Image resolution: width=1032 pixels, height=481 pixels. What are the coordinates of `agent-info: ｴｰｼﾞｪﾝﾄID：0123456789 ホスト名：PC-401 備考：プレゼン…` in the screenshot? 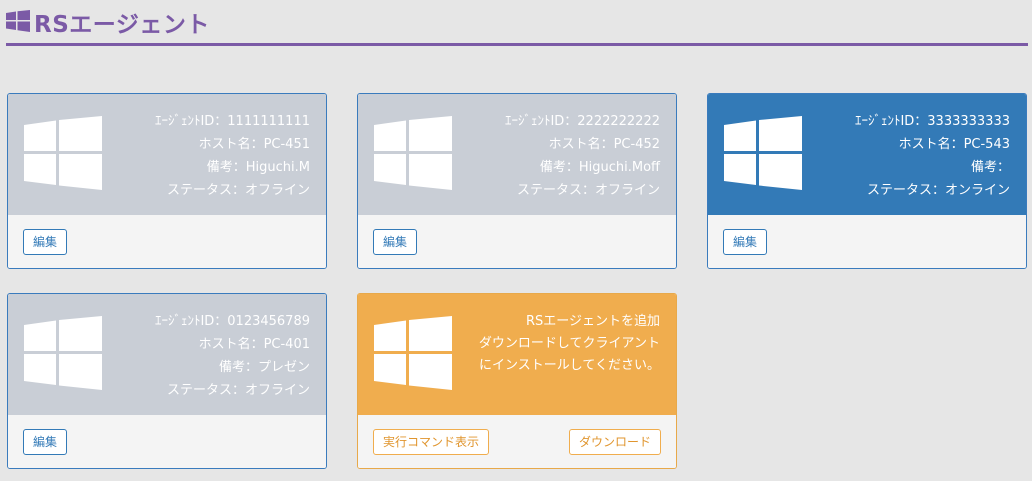 It's located at (232, 356).